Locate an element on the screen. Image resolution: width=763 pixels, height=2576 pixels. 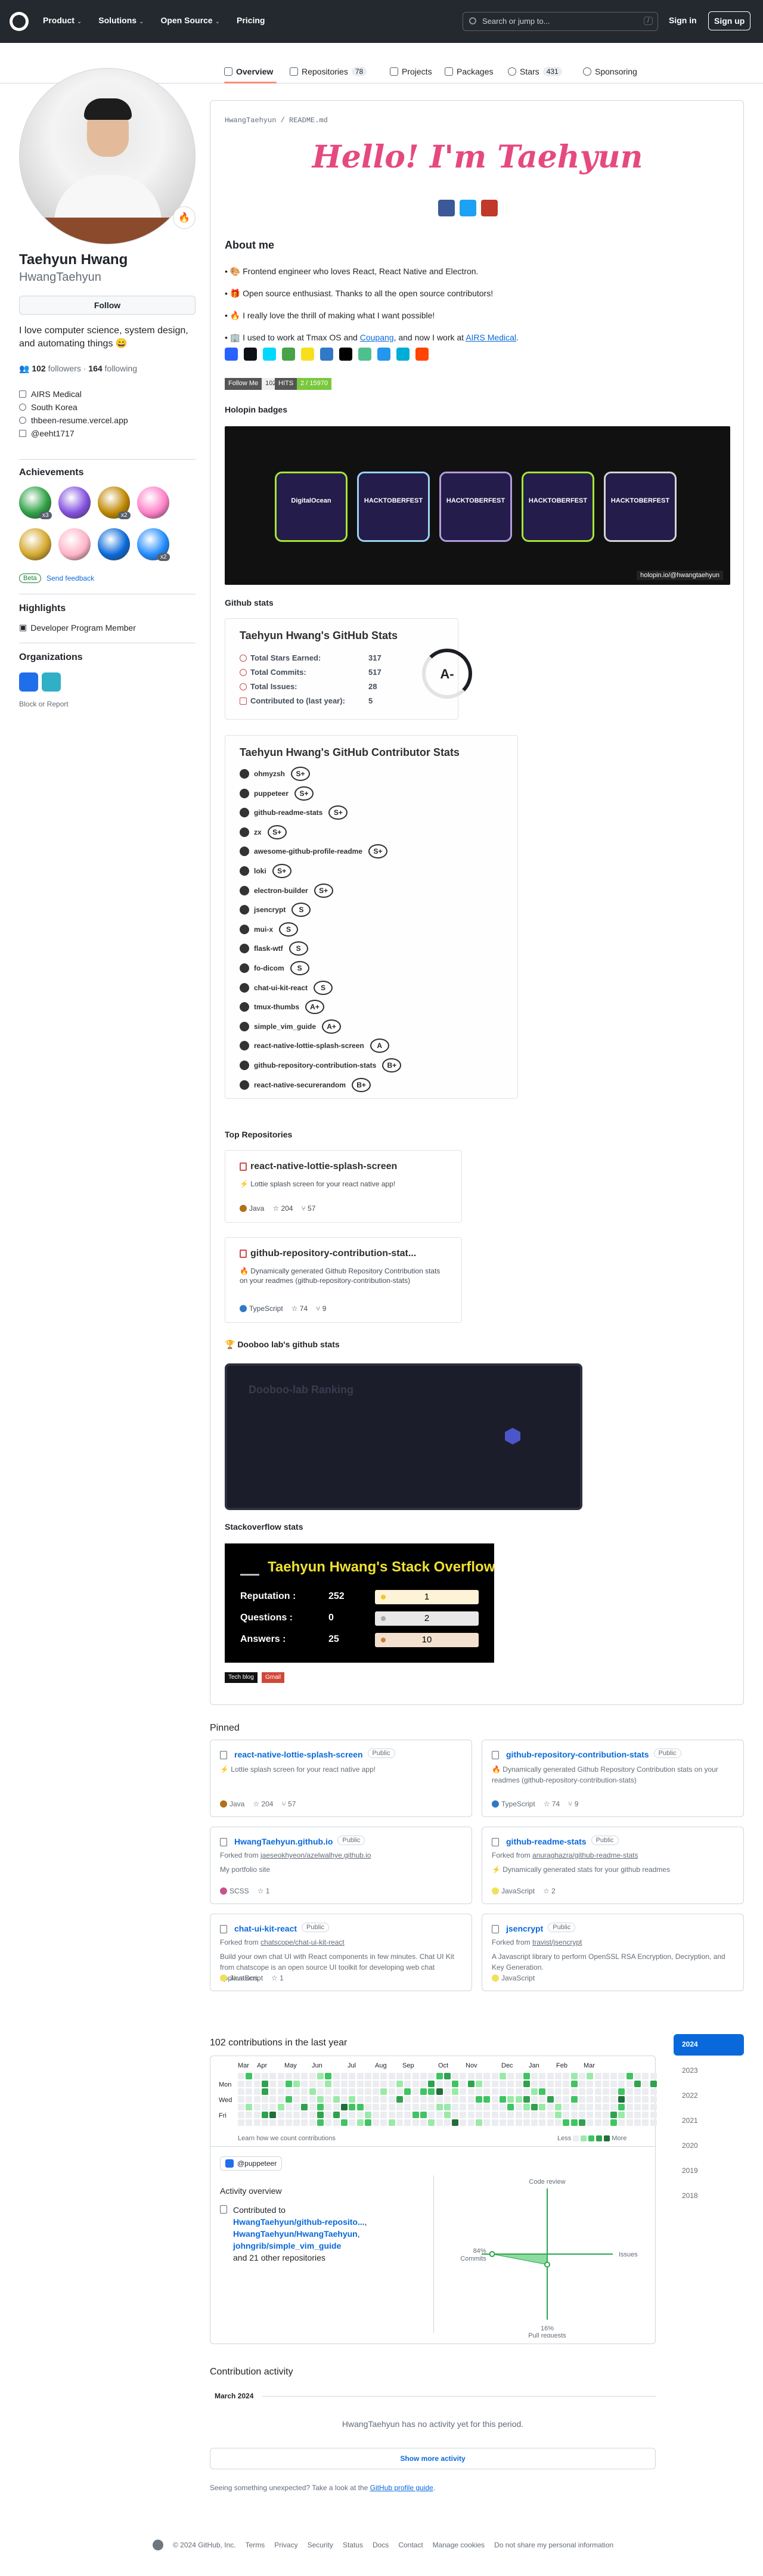
tab-repositories: Repositories 78 is located at coordinates (328, 71).